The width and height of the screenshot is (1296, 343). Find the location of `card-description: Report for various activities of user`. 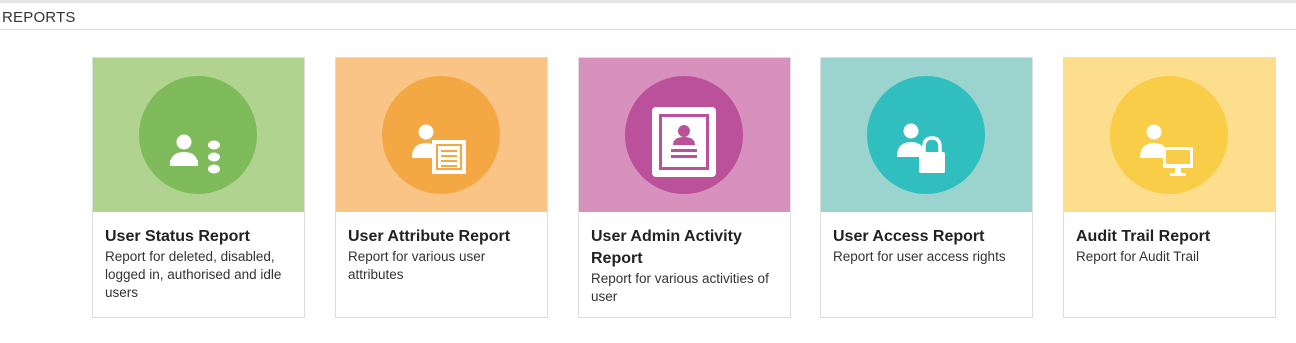

card-description: Report for various activities of user is located at coordinates (680, 287).